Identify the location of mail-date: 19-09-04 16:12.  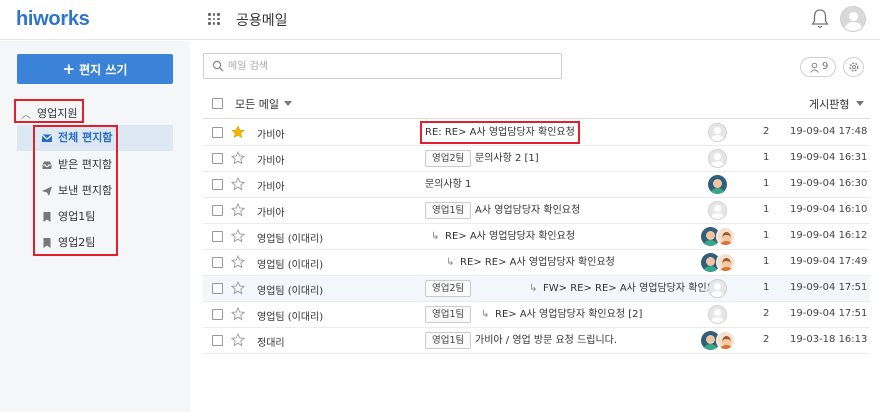
(829, 235).